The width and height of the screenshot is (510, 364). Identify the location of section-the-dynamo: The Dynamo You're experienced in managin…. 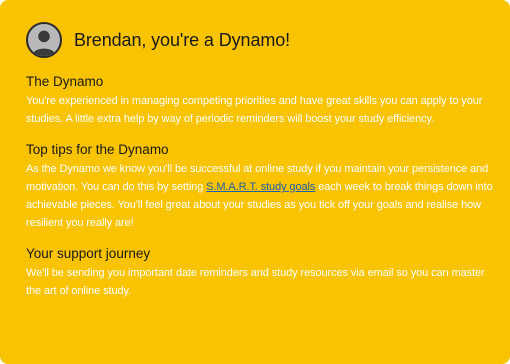
(261, 101).